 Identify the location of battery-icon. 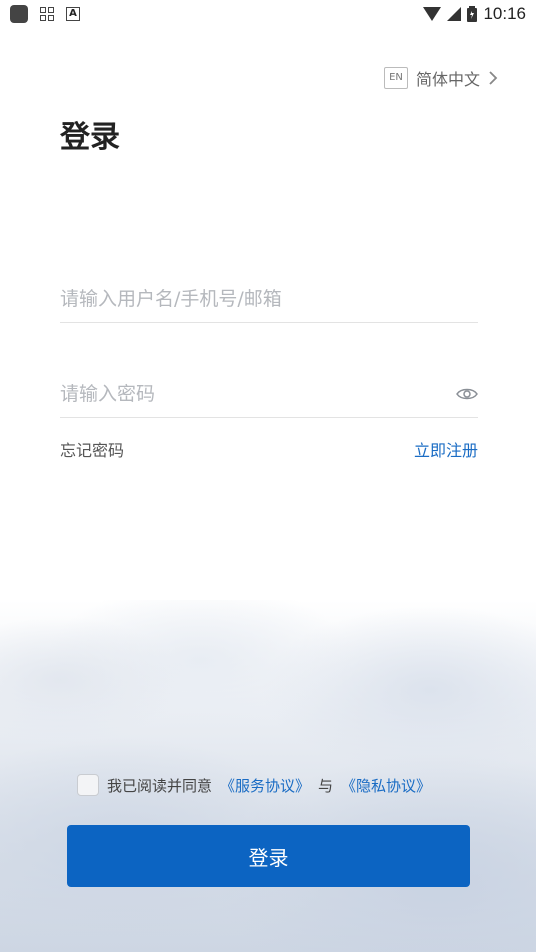
(472, 14).